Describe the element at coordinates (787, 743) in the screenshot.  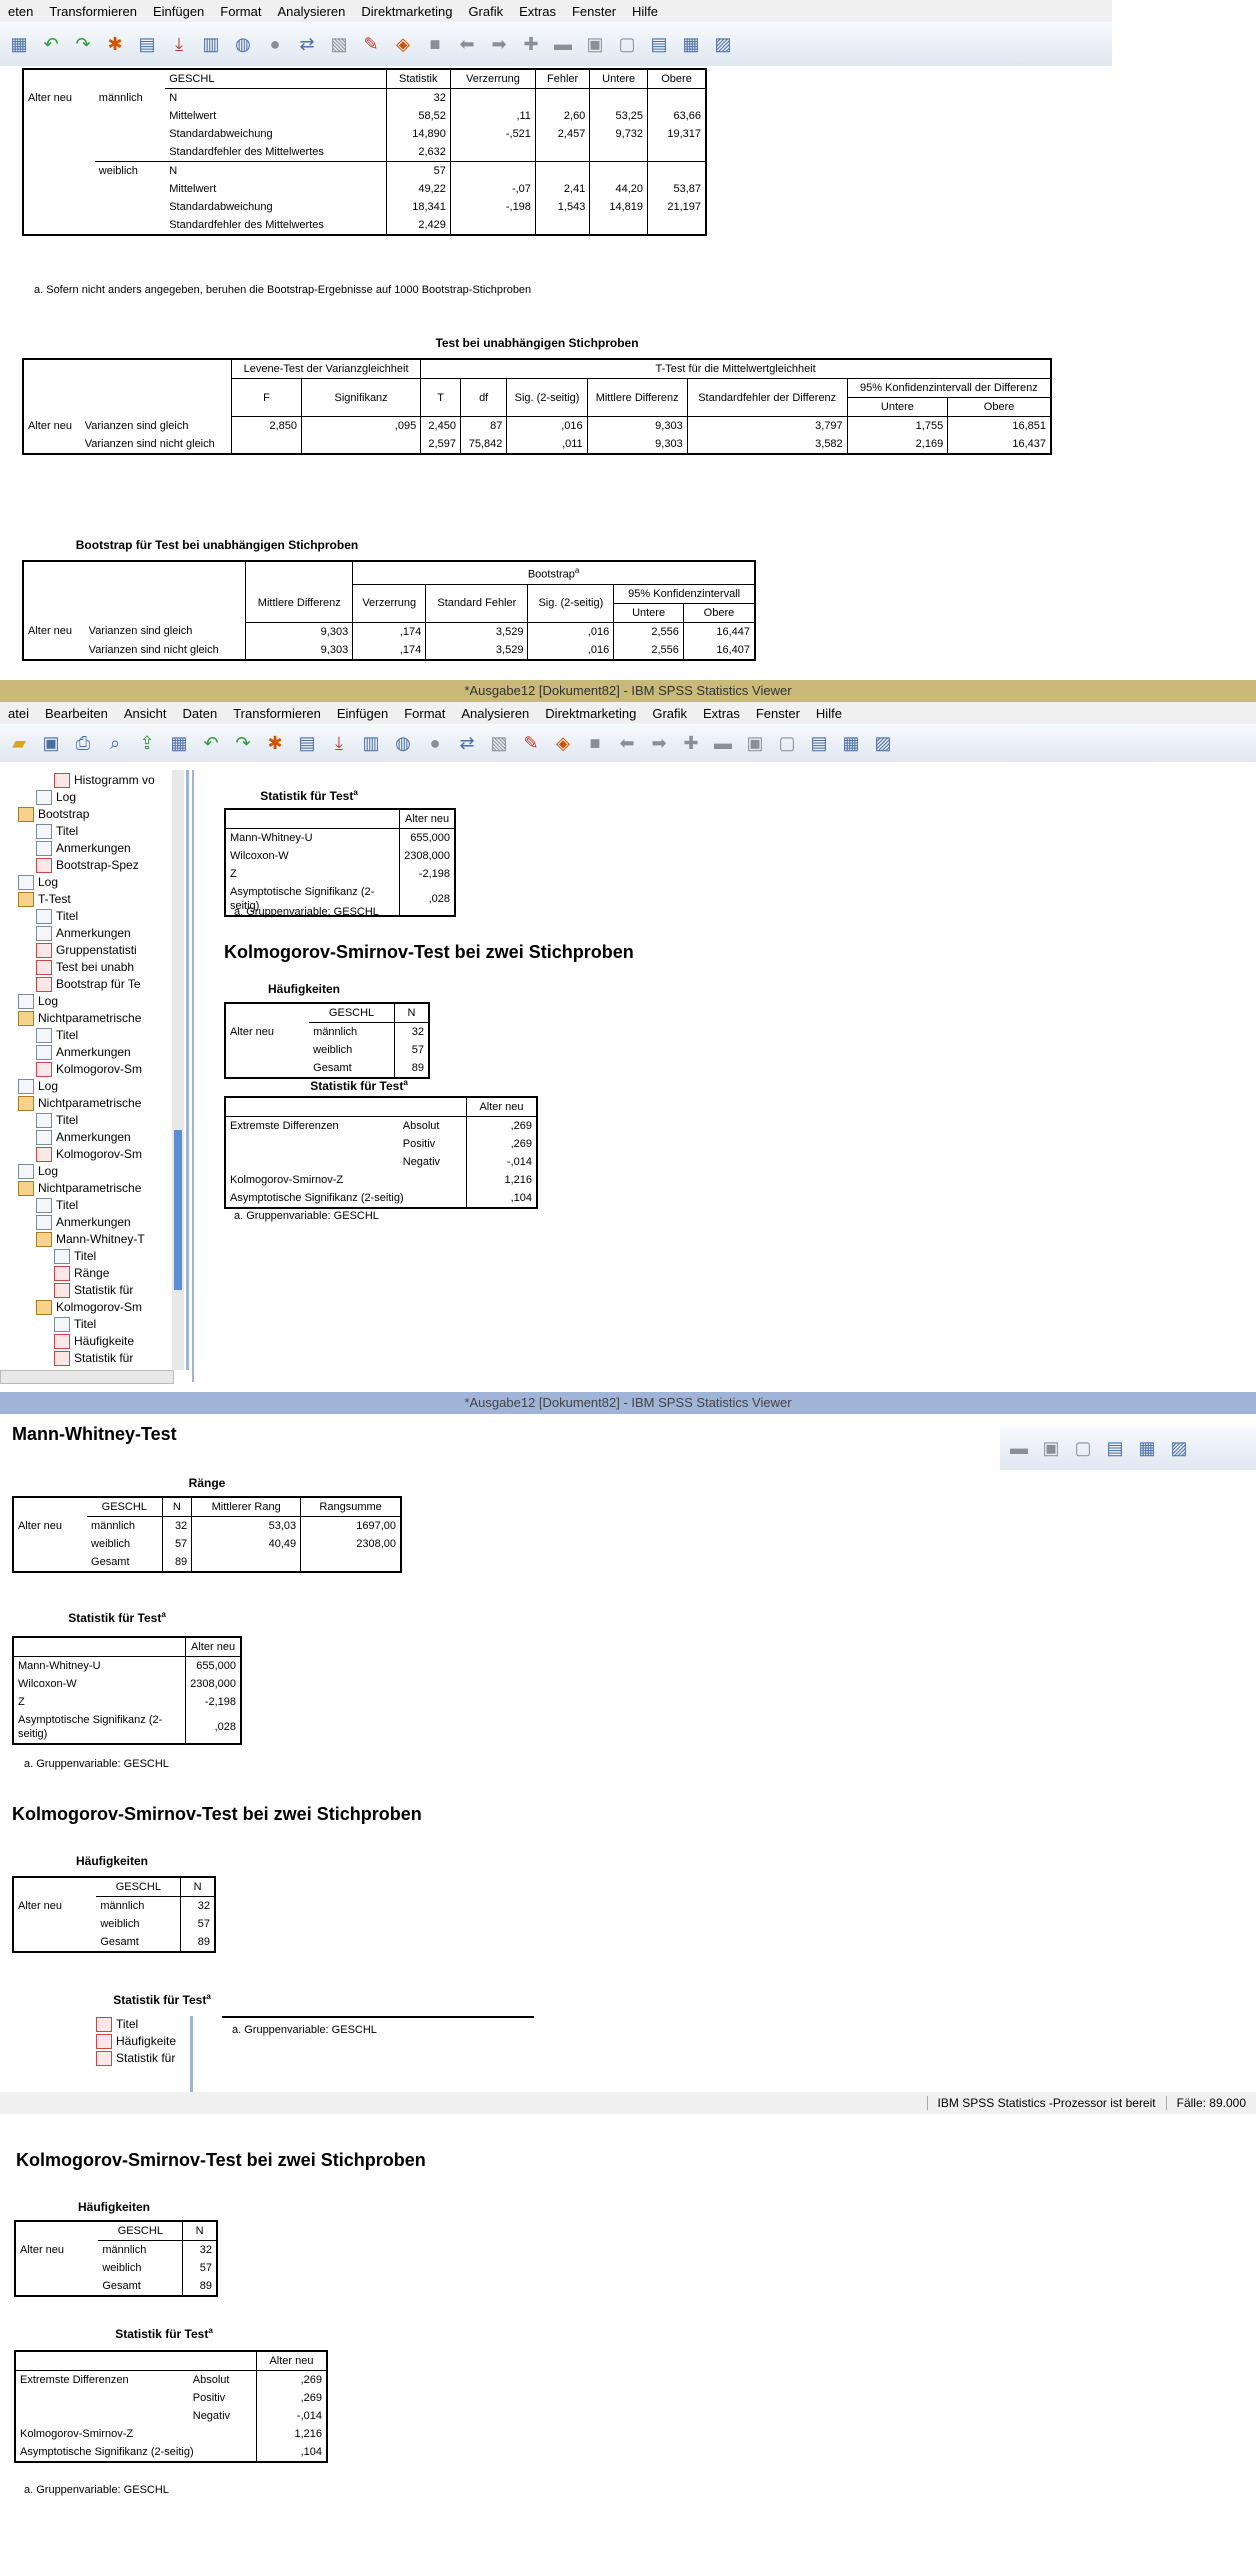
I see `hide-icon-2: ▢` at that location.